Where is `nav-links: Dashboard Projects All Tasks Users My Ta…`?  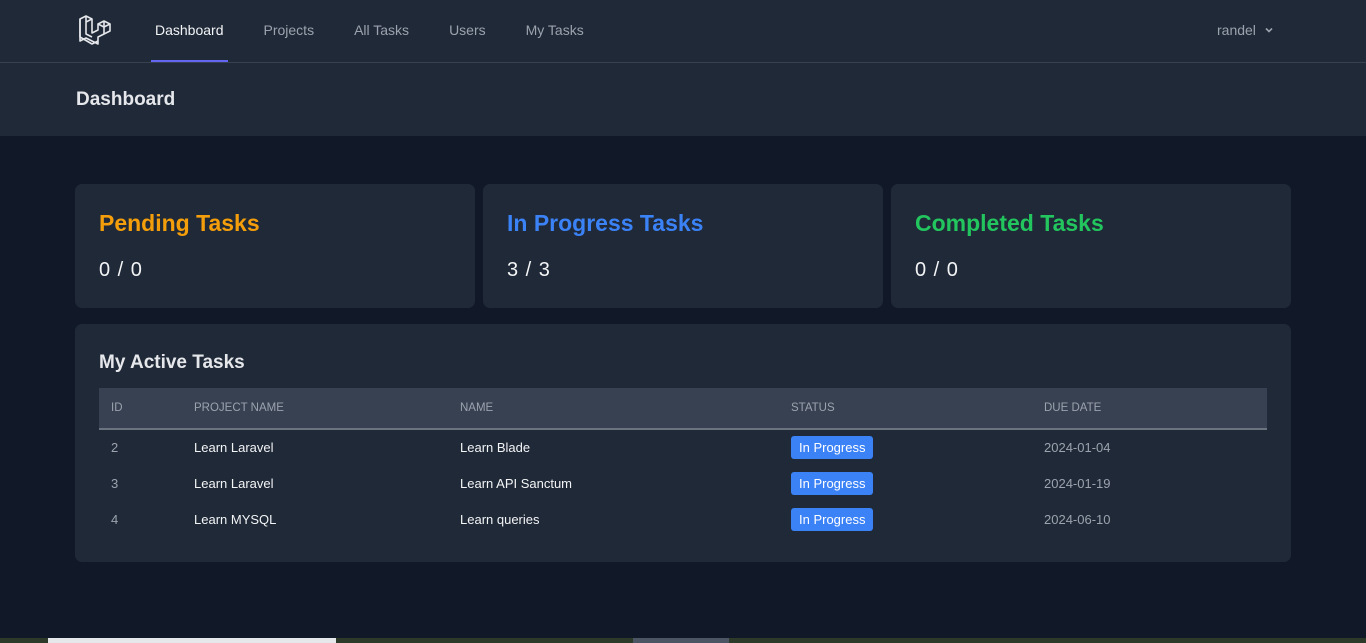 nav-links: Dashboard Projects All Tasks Users My Ta… is located at coordinates (385, 31).